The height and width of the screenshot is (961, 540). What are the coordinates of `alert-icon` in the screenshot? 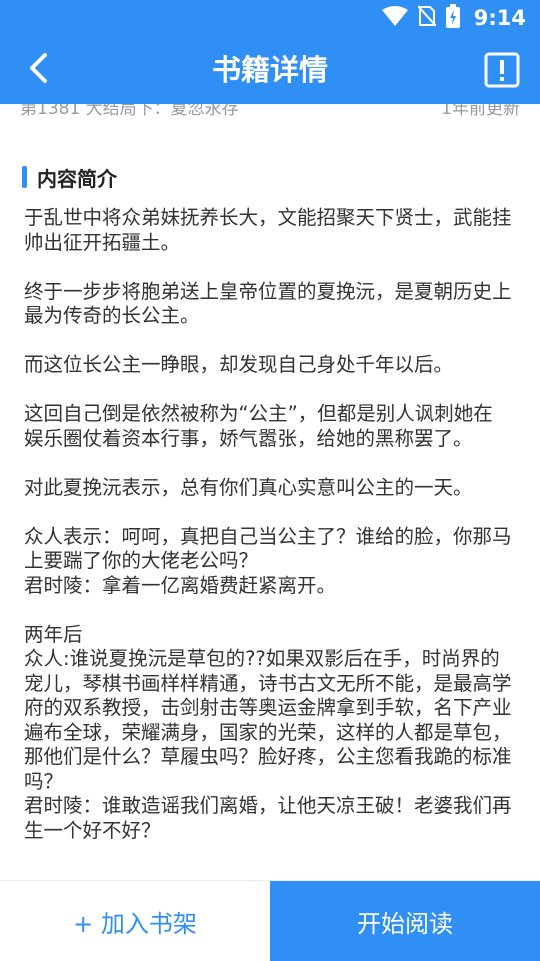 It's located at (502, 72).